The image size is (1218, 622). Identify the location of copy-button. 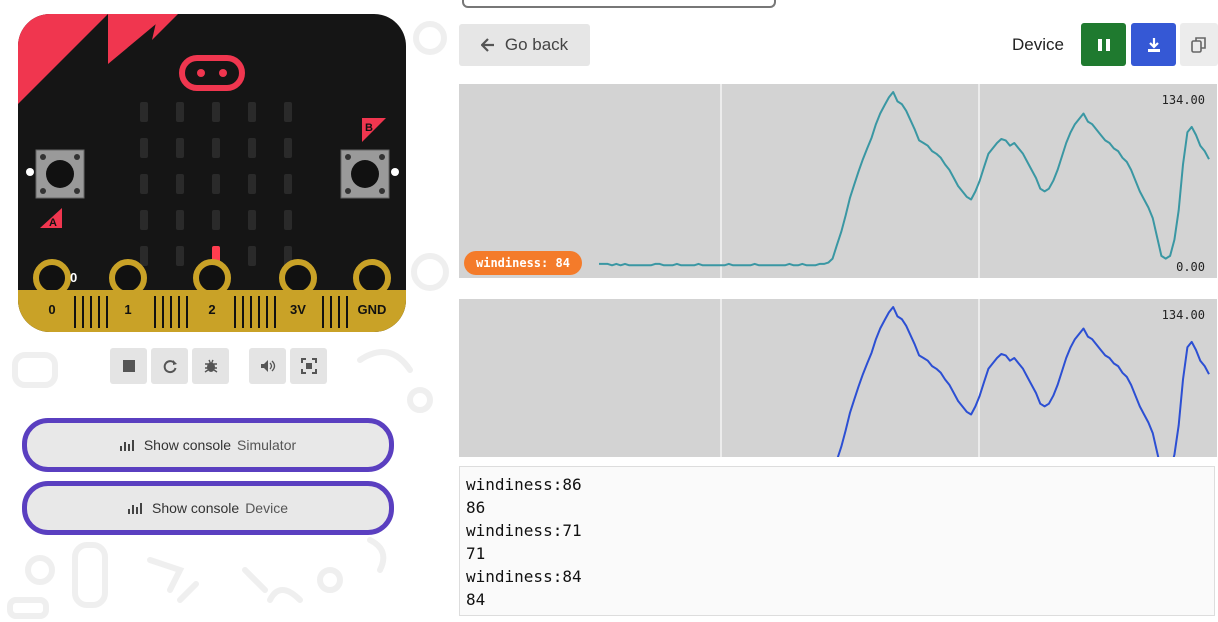
(1199, 44).